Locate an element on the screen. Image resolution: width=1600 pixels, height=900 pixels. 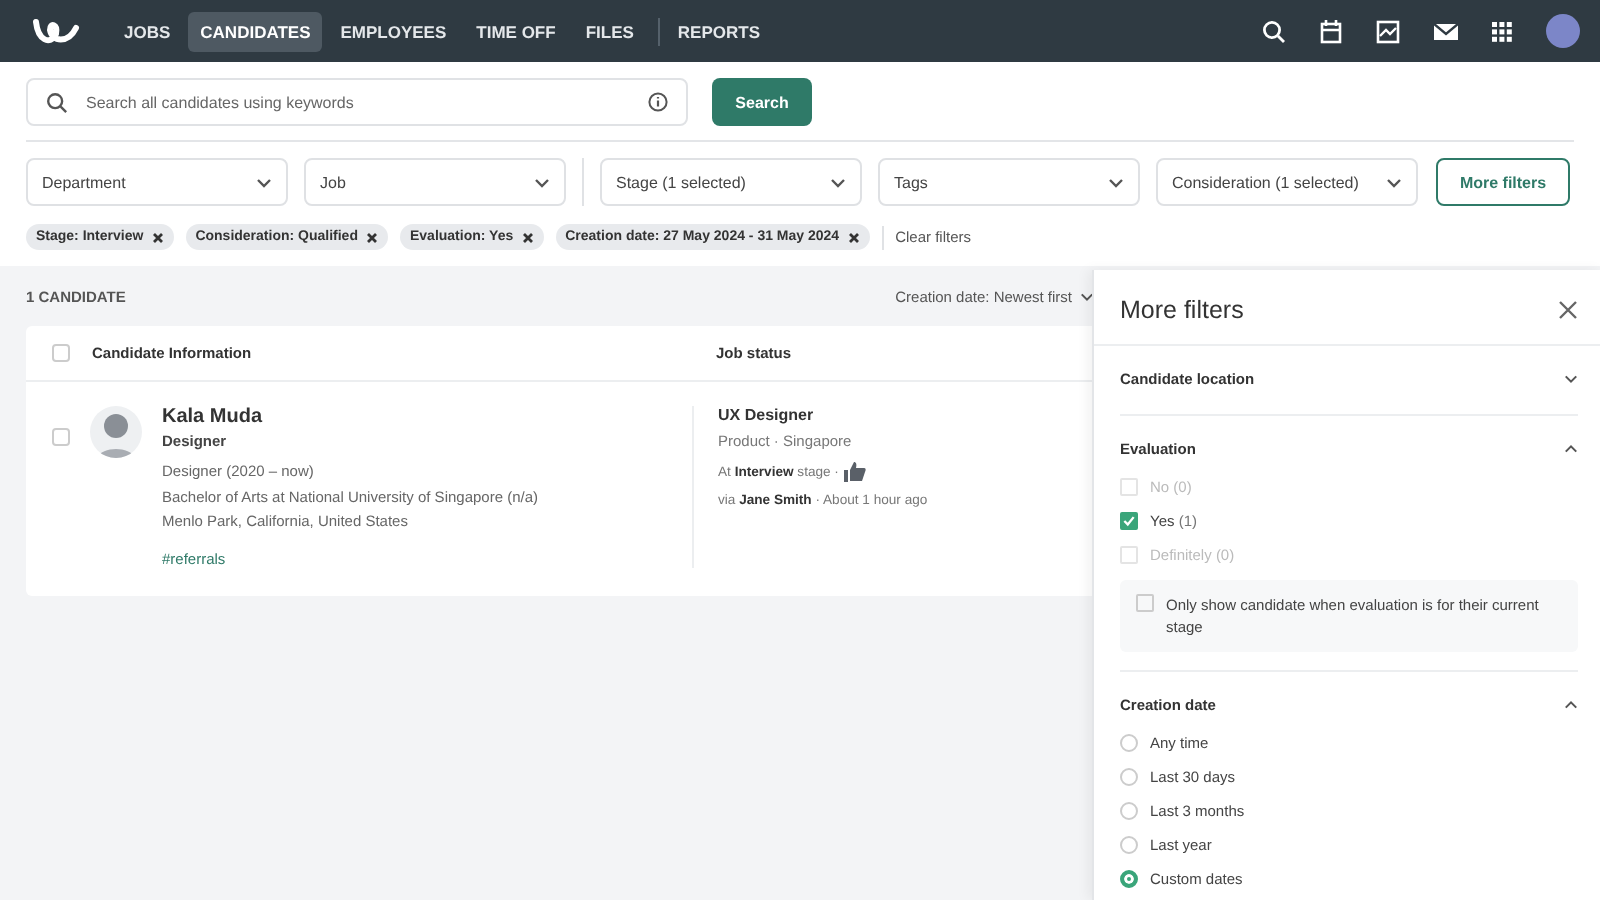
mail-icon is located at coordinates (1446, 31).